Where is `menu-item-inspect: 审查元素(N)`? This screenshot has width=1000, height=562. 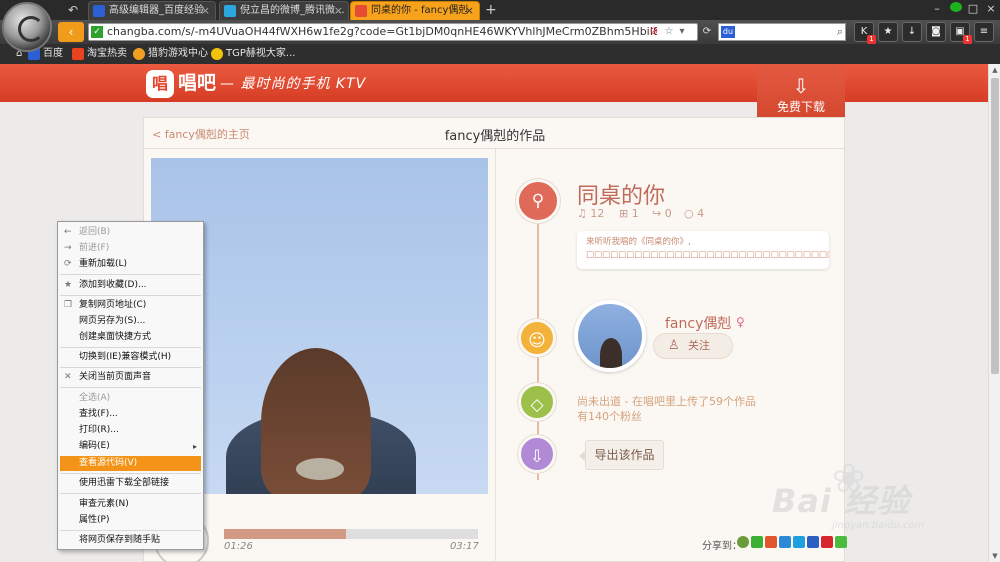
menu-item-inspect: 审查元素(N) is located at coordinates (130, 504).